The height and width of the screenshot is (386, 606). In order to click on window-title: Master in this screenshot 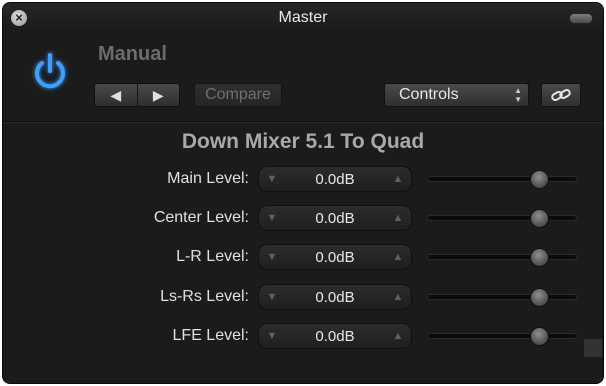, I will do `click(303, 17)`.